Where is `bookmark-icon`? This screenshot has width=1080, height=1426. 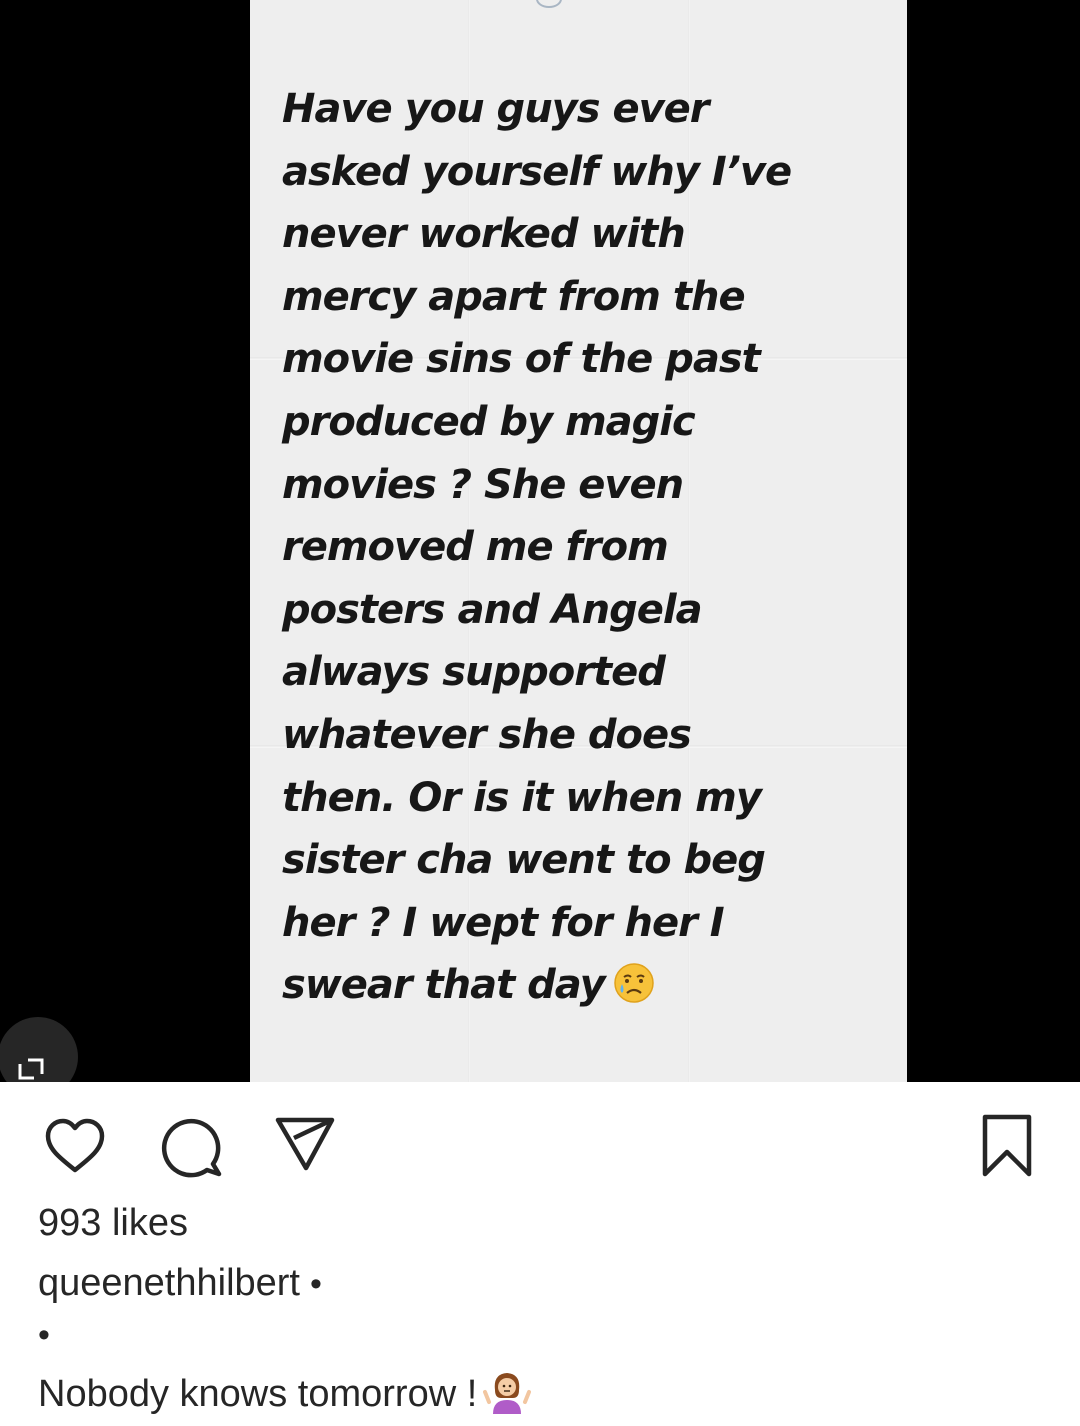 bookmark-icon is located at coordinates (1007, 1145).